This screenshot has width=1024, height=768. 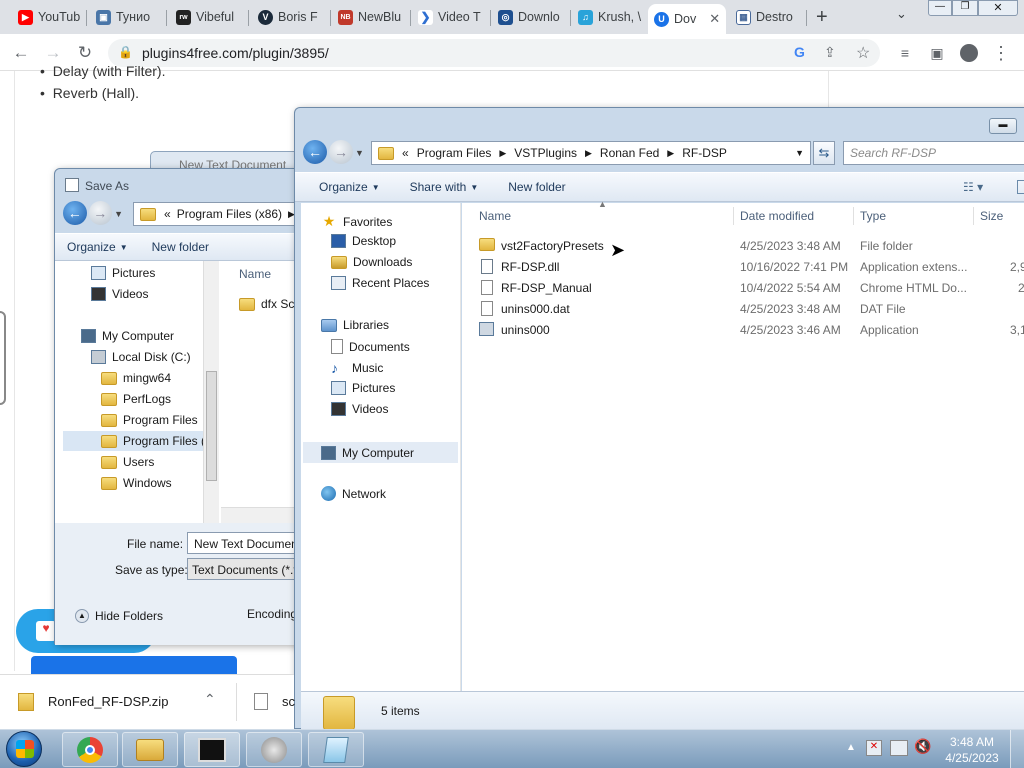 I want to click on media-controls-icon: ≡, so click(x=905, y=53).